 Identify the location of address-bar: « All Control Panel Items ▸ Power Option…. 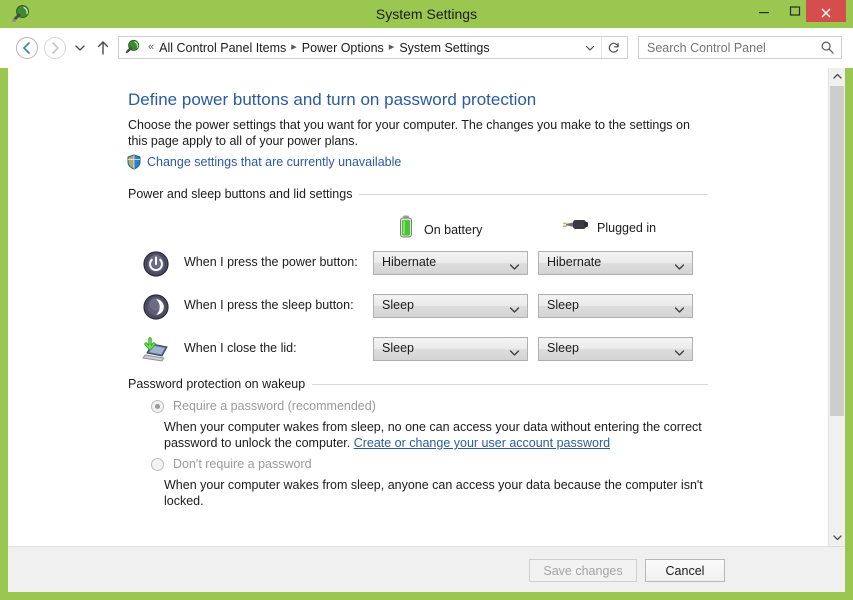
(373, 47).